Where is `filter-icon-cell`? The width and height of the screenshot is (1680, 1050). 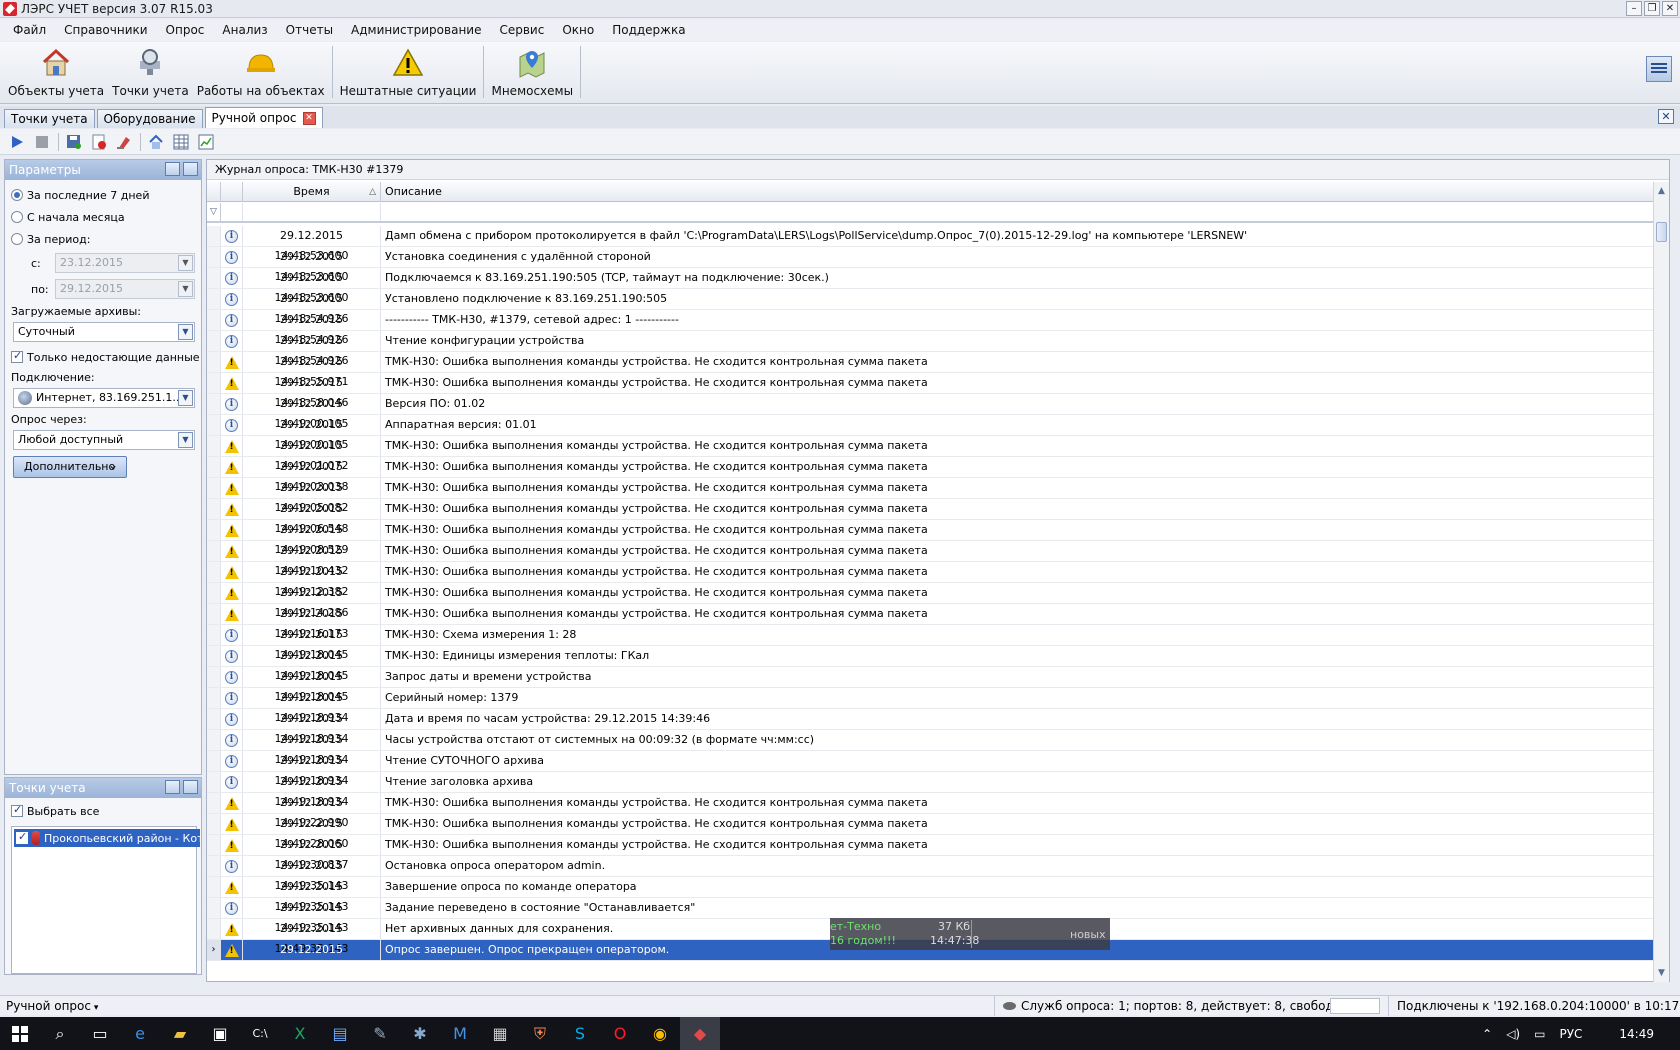 filter-icon-cell is located at coordinates (232, 212).